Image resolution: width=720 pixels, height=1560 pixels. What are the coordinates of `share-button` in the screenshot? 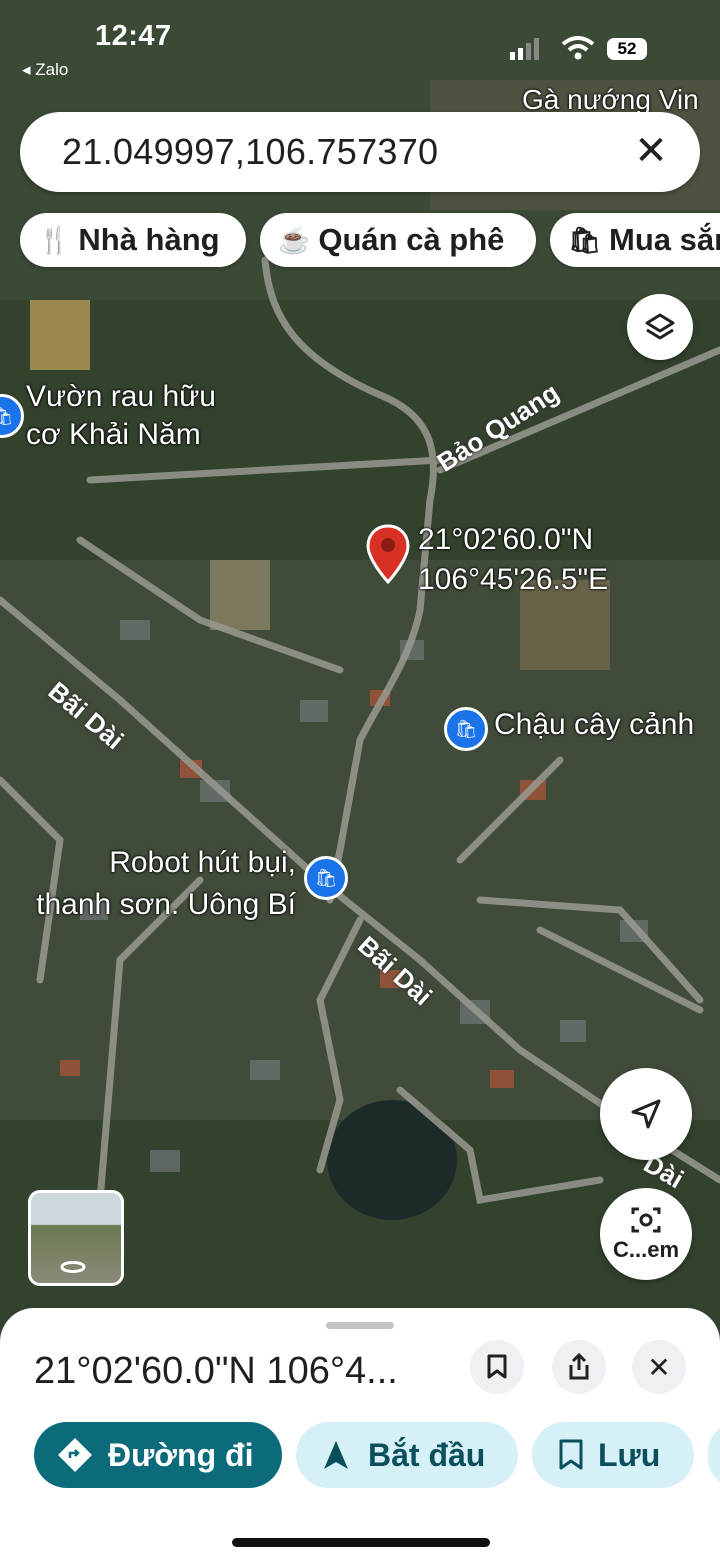 It's located at (579, 1367).